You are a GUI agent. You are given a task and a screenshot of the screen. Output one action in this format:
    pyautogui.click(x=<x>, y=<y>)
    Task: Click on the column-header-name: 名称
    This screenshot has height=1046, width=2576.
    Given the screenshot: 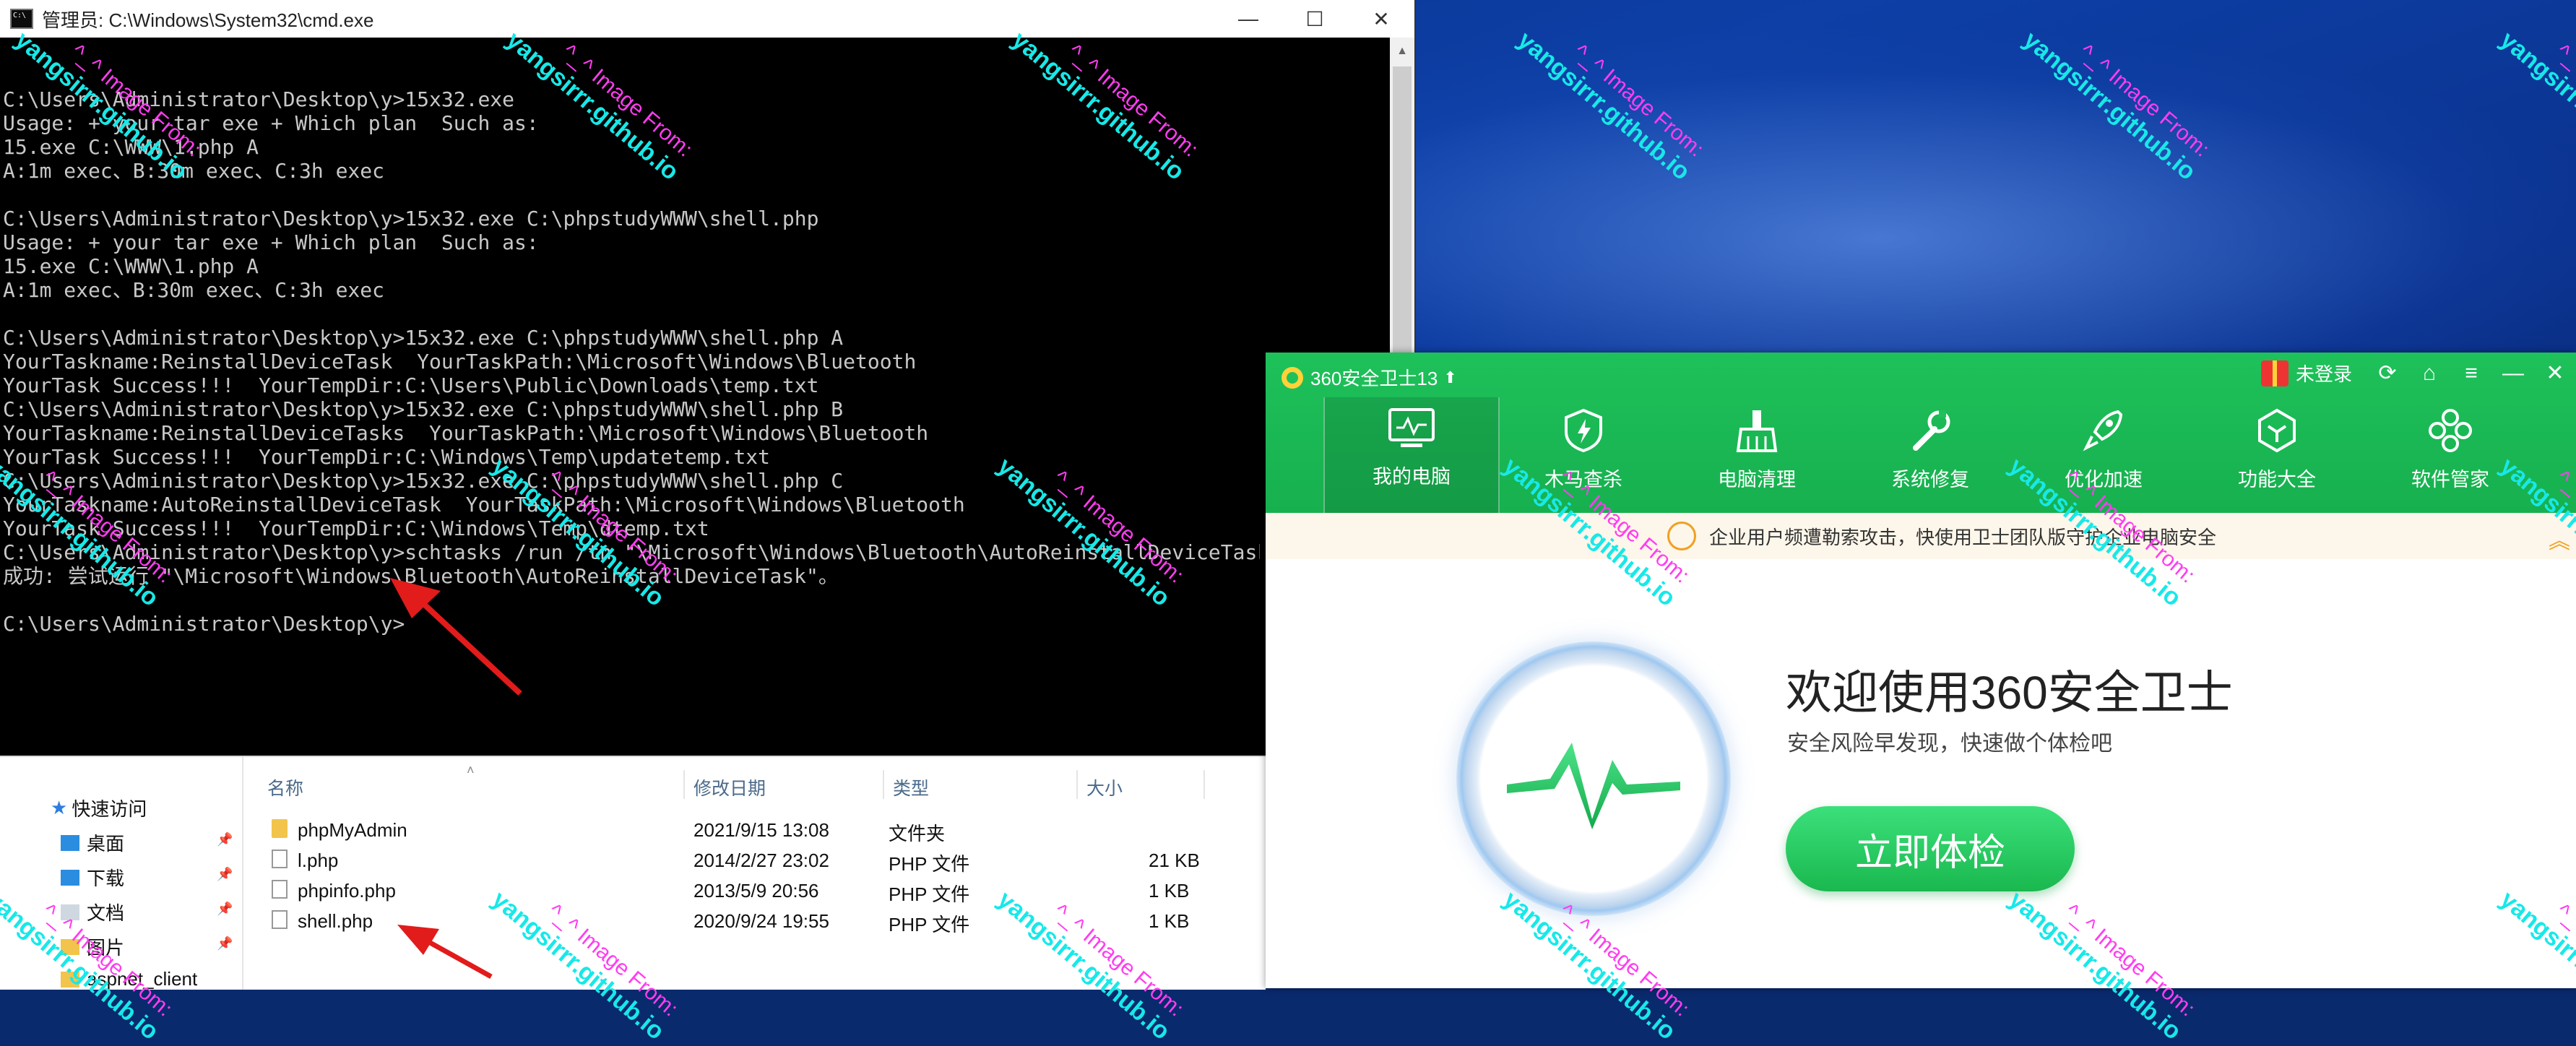 What is the action you would take?
    pyautogui.click(x=285, y=787)
    